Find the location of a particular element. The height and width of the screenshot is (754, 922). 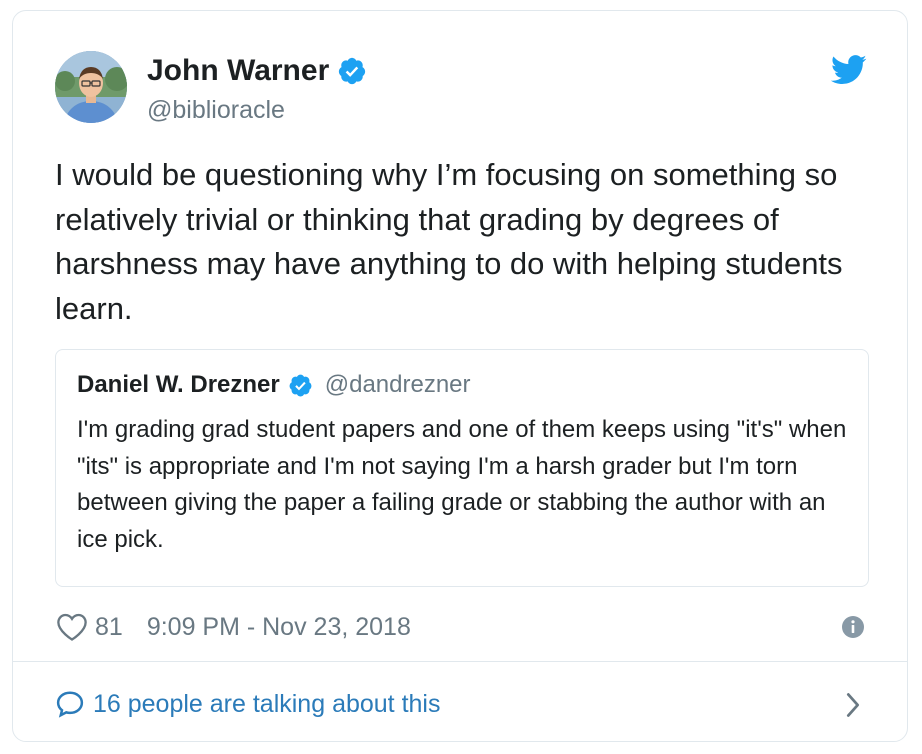

heart-icon is located at coordinates (72, 627).